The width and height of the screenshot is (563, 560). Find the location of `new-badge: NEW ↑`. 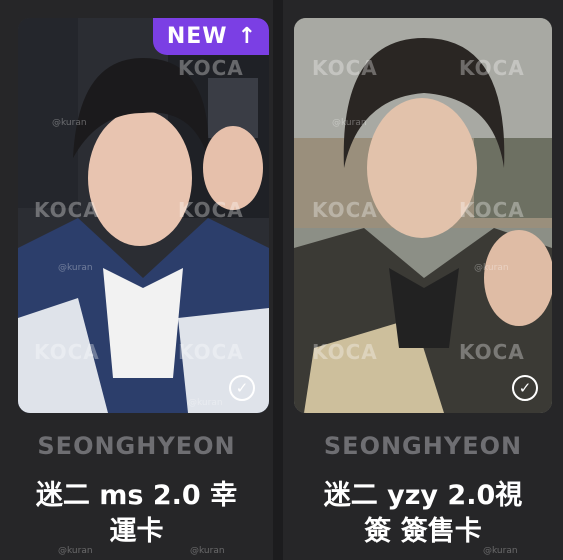

new-badge: NEW ↑ is located at coordinates (210, 36).